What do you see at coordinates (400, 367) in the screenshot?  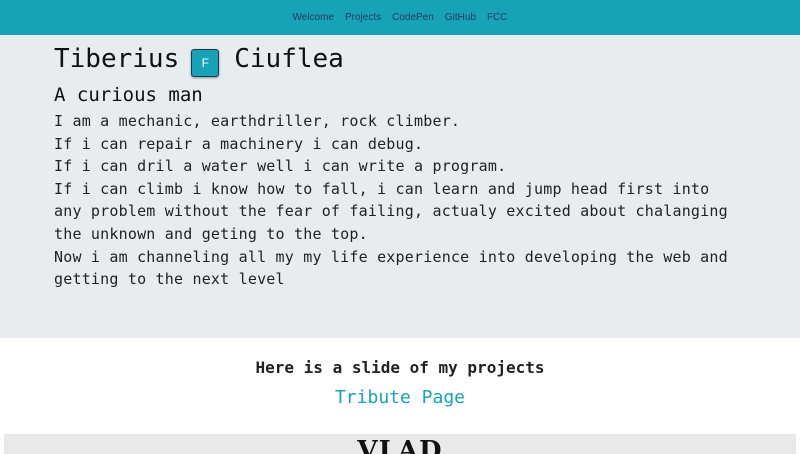 I see `projects-heading: Here is a slide of my projects` at bounding box center [400, 367].